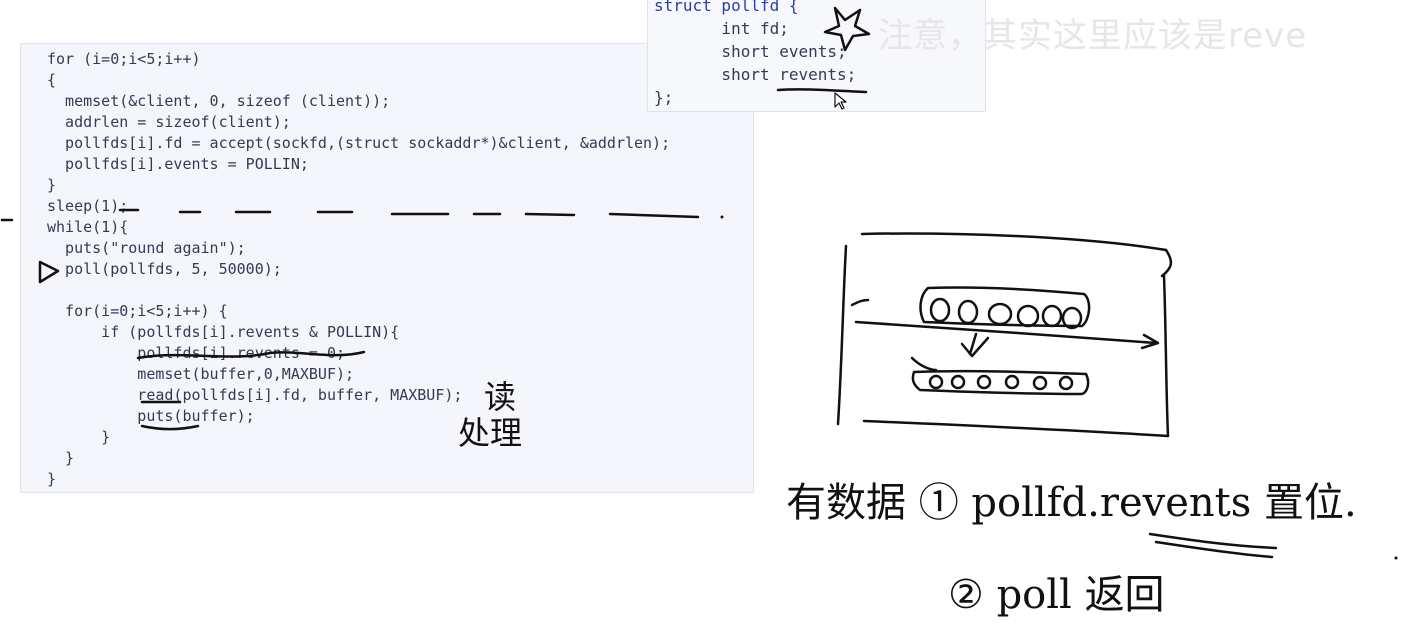  What do you see at coordinates (223, 332) in the screenshot?
I see `code-line: if (pollfds[i].revents & POLLIN){` at bounding box center [223, 332].